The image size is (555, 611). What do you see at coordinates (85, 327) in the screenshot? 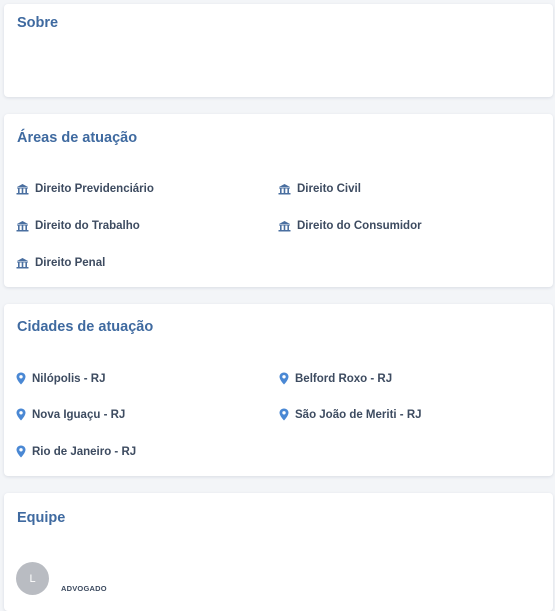
I see `cities-title: Cidades de atuação` at bounding box center [85, 327].